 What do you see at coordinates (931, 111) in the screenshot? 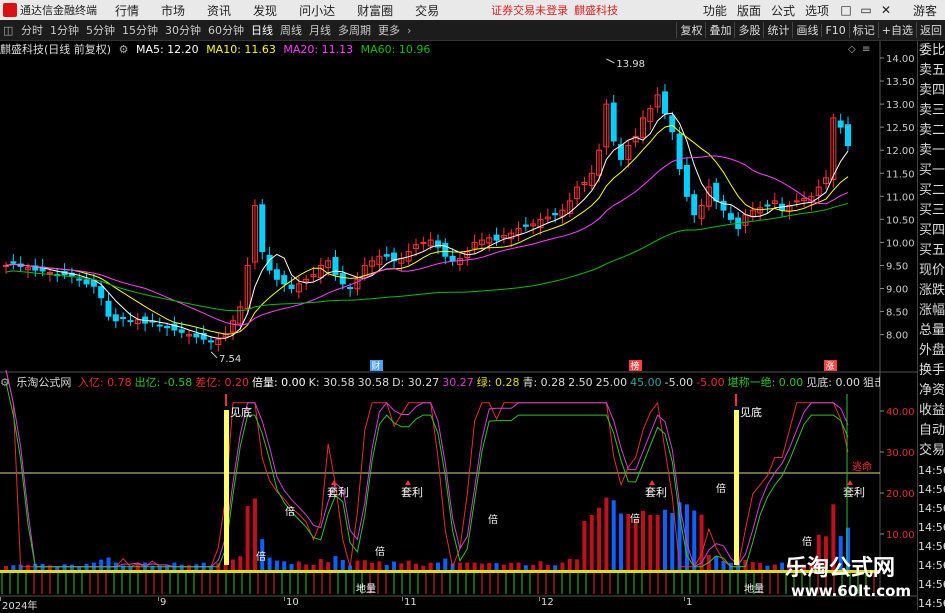
I see `side-panel-item: 卖三` at bounding box center [931, 111].